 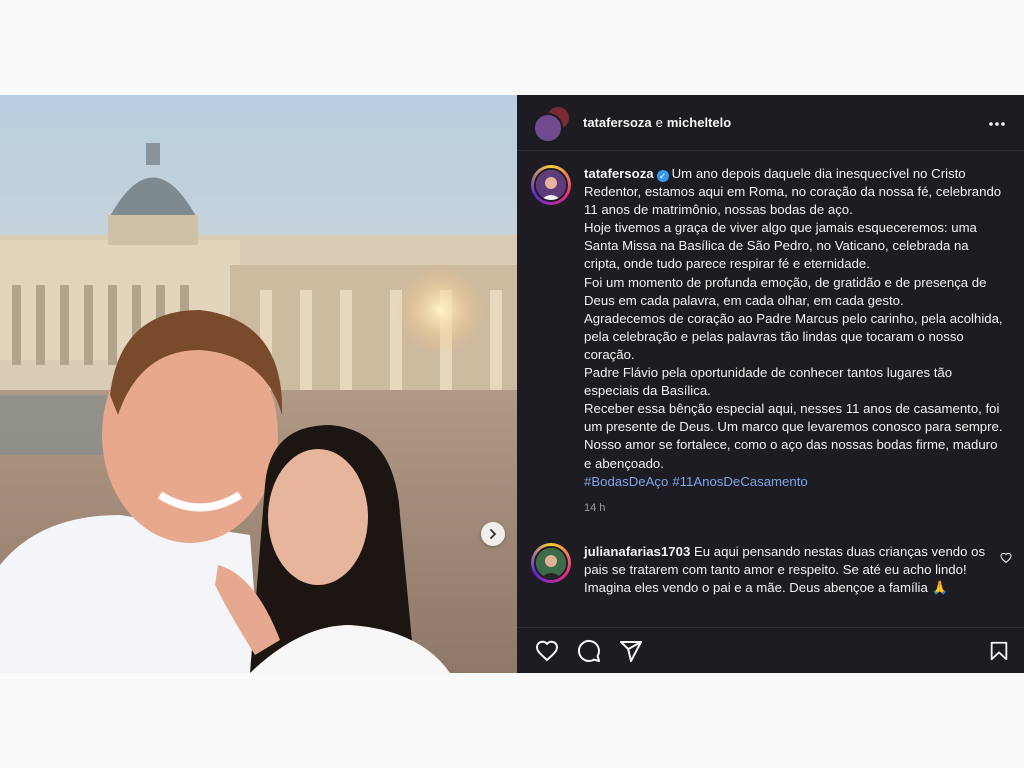 I want to click on comment-icon, so click(x=588, y=650).